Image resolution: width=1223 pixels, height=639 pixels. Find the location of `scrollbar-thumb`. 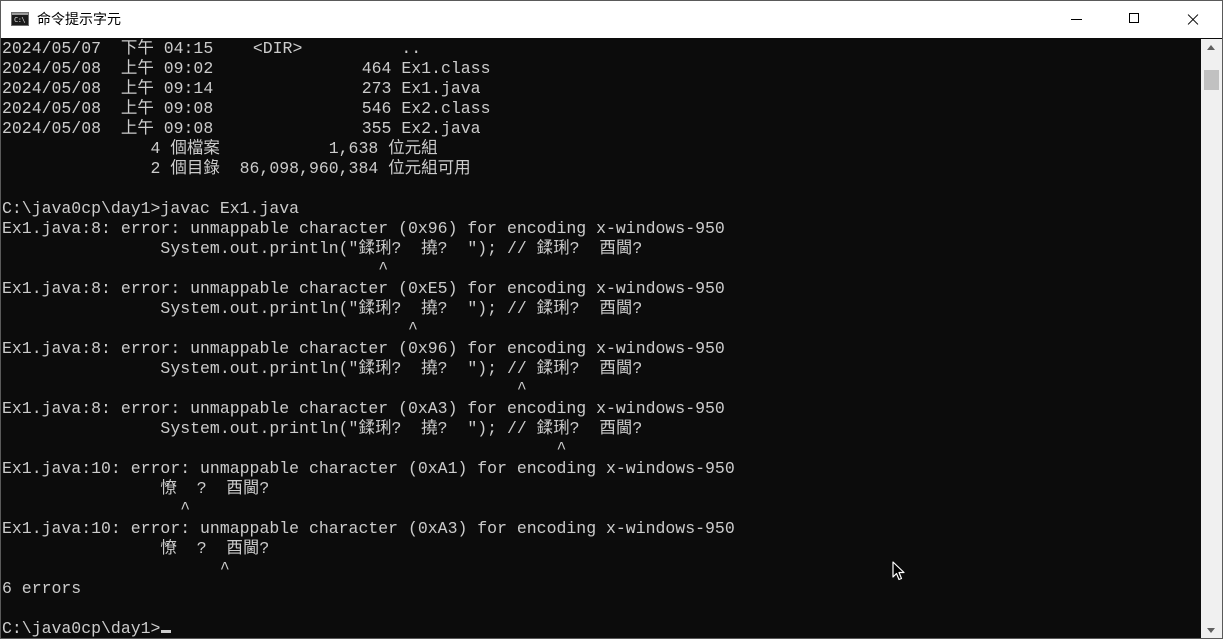

scrollbar-thumb is located at coordinates (1211, 80).